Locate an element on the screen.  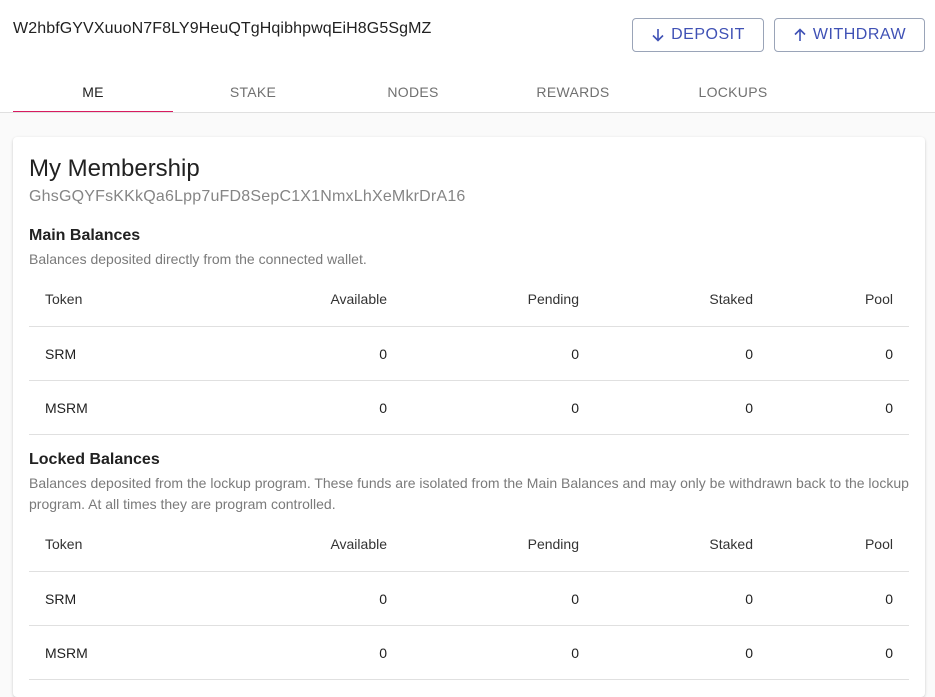
tab-label: ME is located at coordinates (93, 92).